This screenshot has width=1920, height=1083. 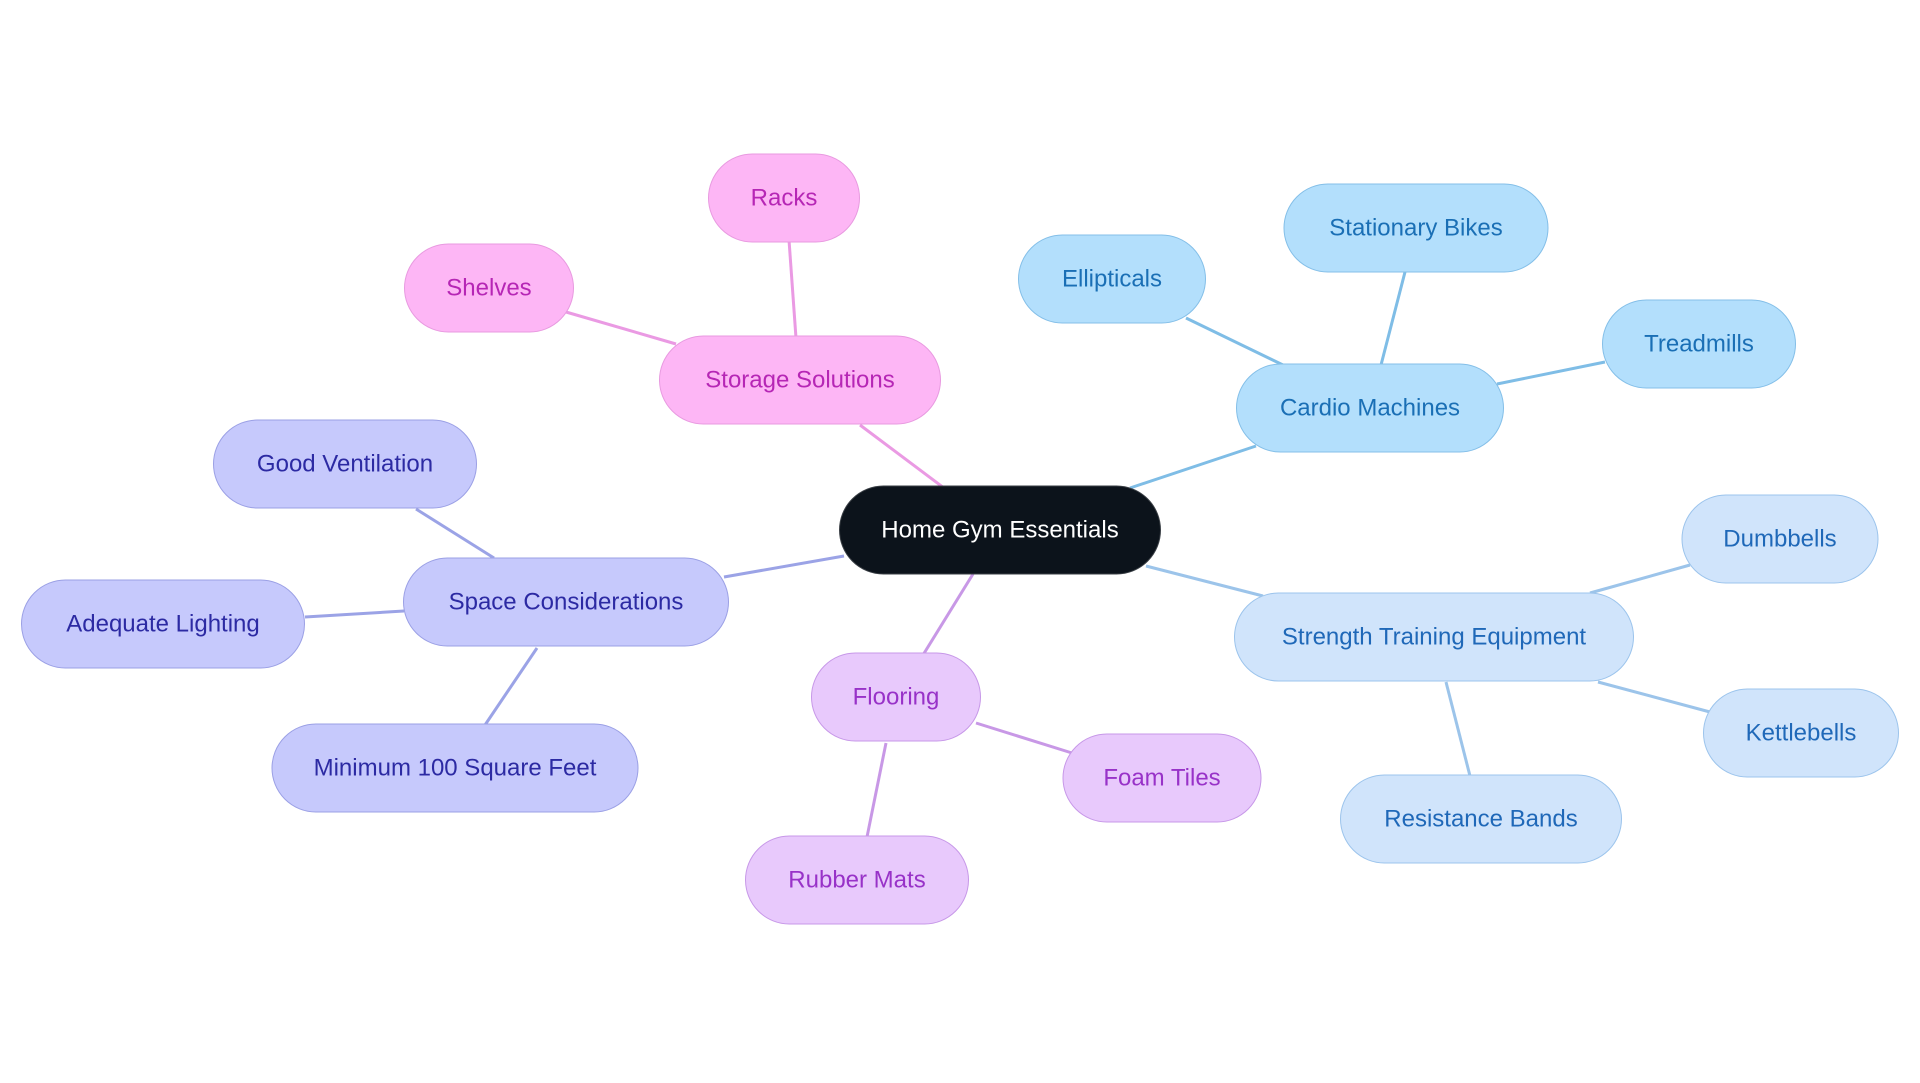 I want to click on node-storage-solutions: Storage Solutions, so click(x=800, y=380).